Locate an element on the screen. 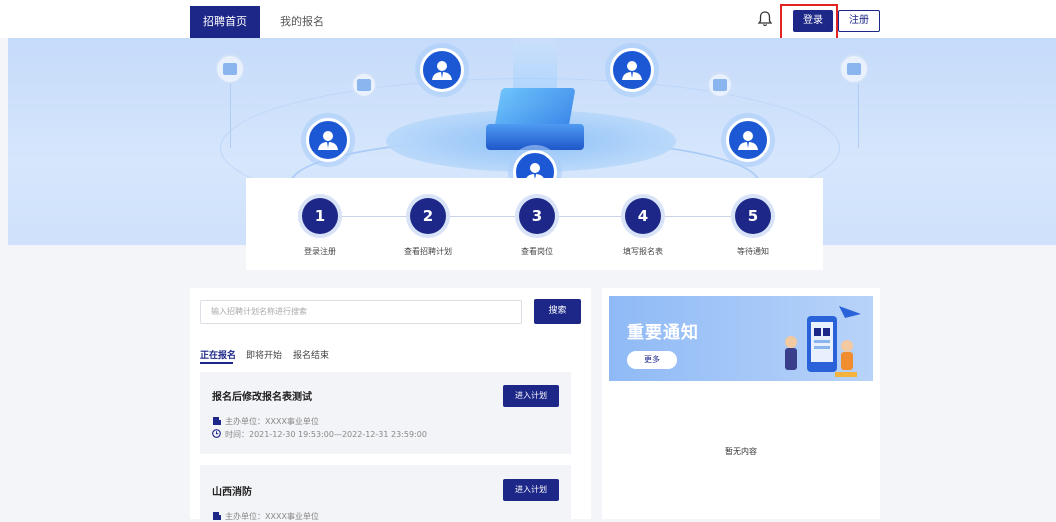 This screenshot has width=1056, height=522. tab-ended: 报名结束 is located at coordinates (311, 354).